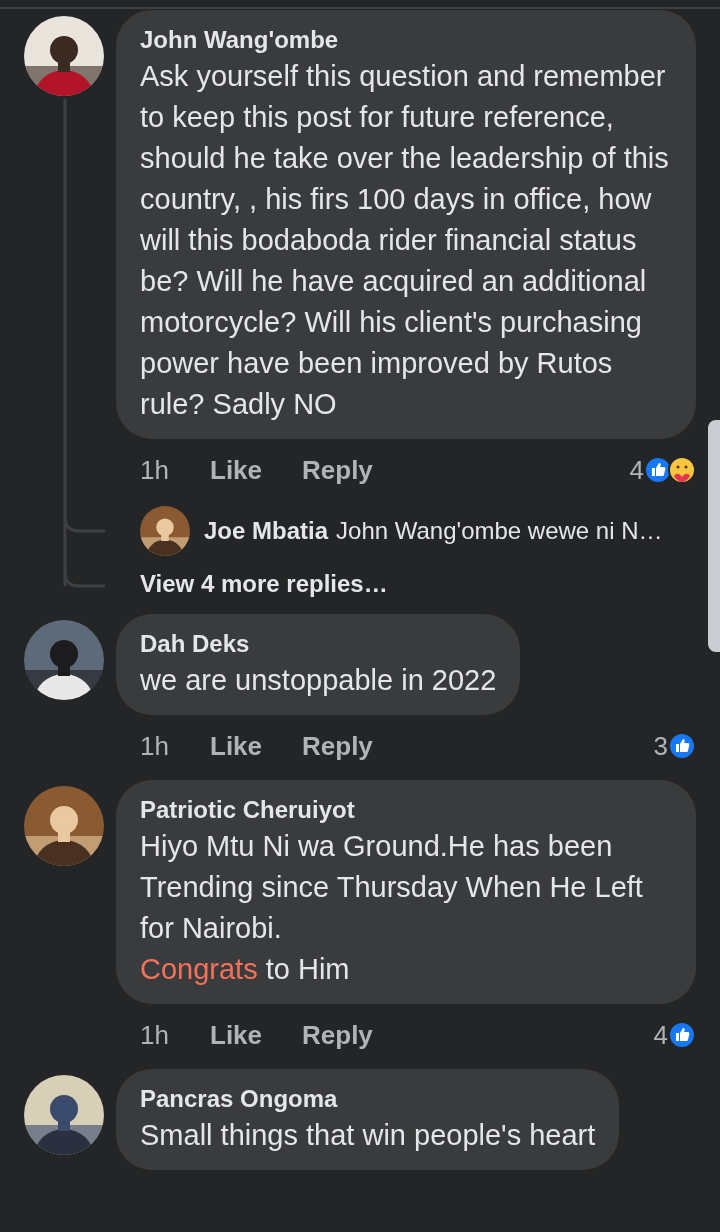  What do you see at coordinates (714, 536) in the screenshot?
I see `scrollbar` at bounding box center [714, 536].